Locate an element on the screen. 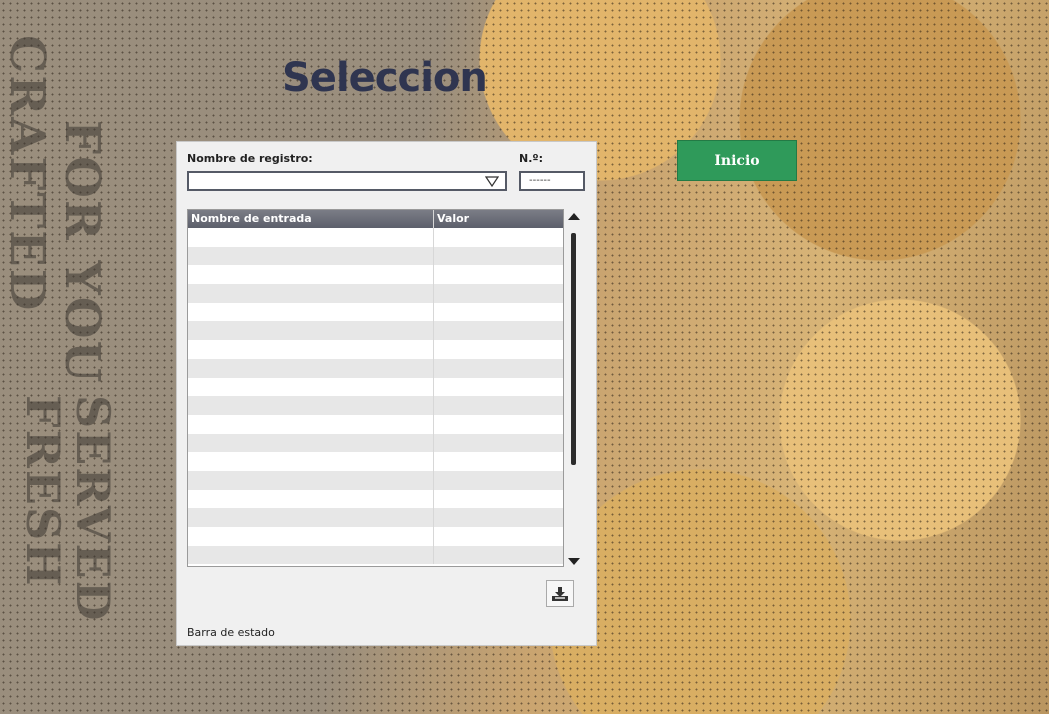 The width and height of the screenshot is (1049, 714). export-button is located at coordinates (560, 593).